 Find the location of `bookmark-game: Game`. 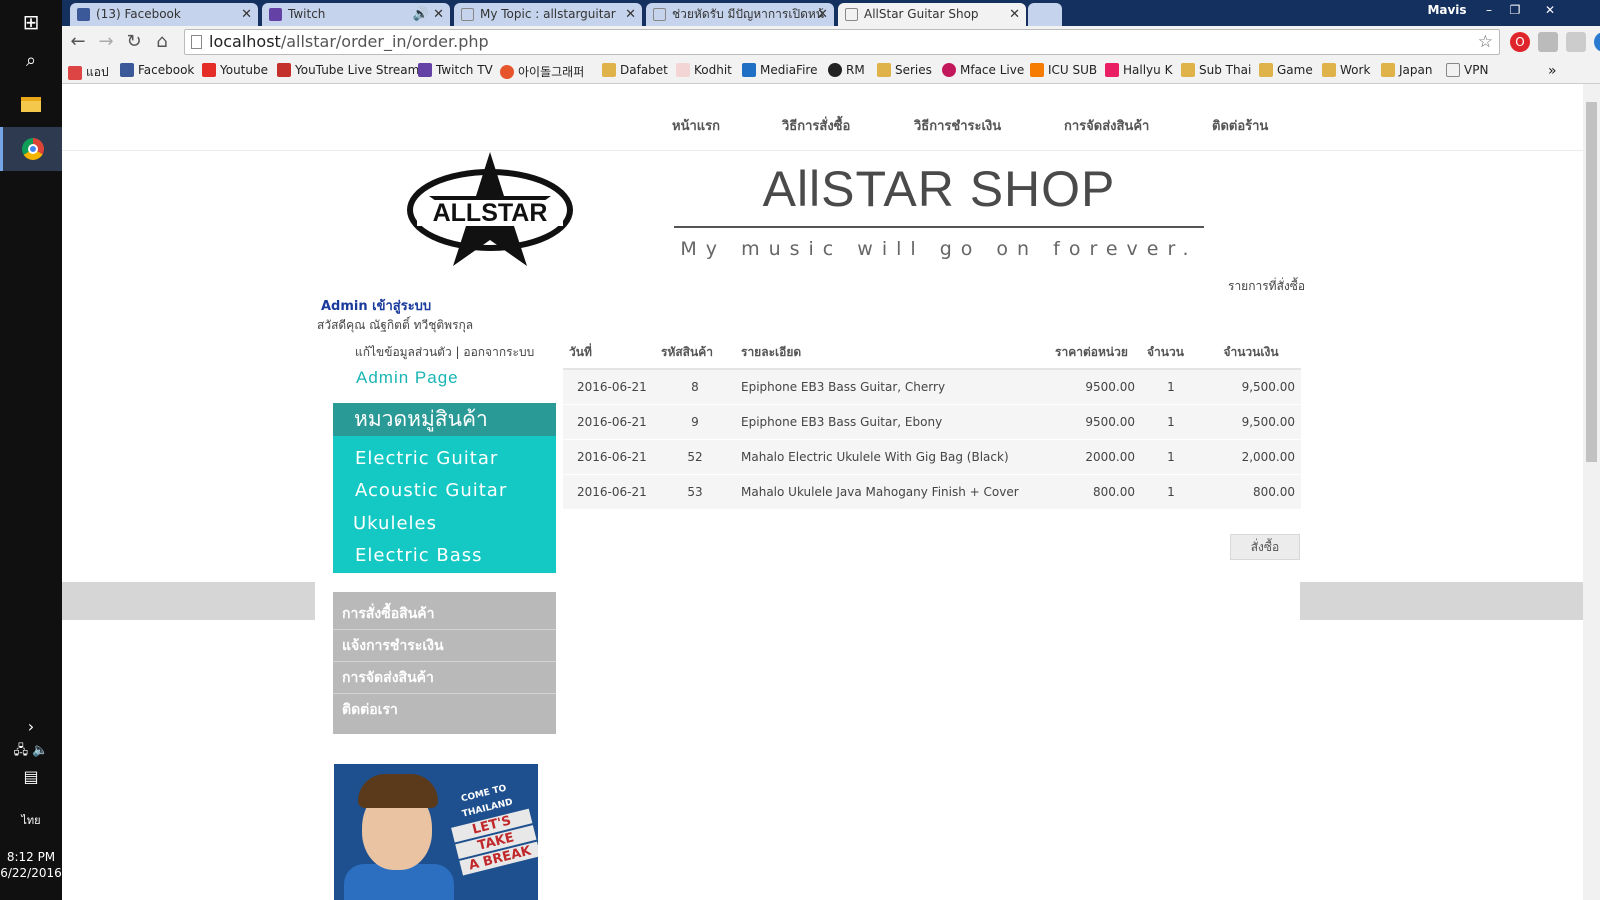

bookmark-game: Game is located at coordinates (1286, 70).